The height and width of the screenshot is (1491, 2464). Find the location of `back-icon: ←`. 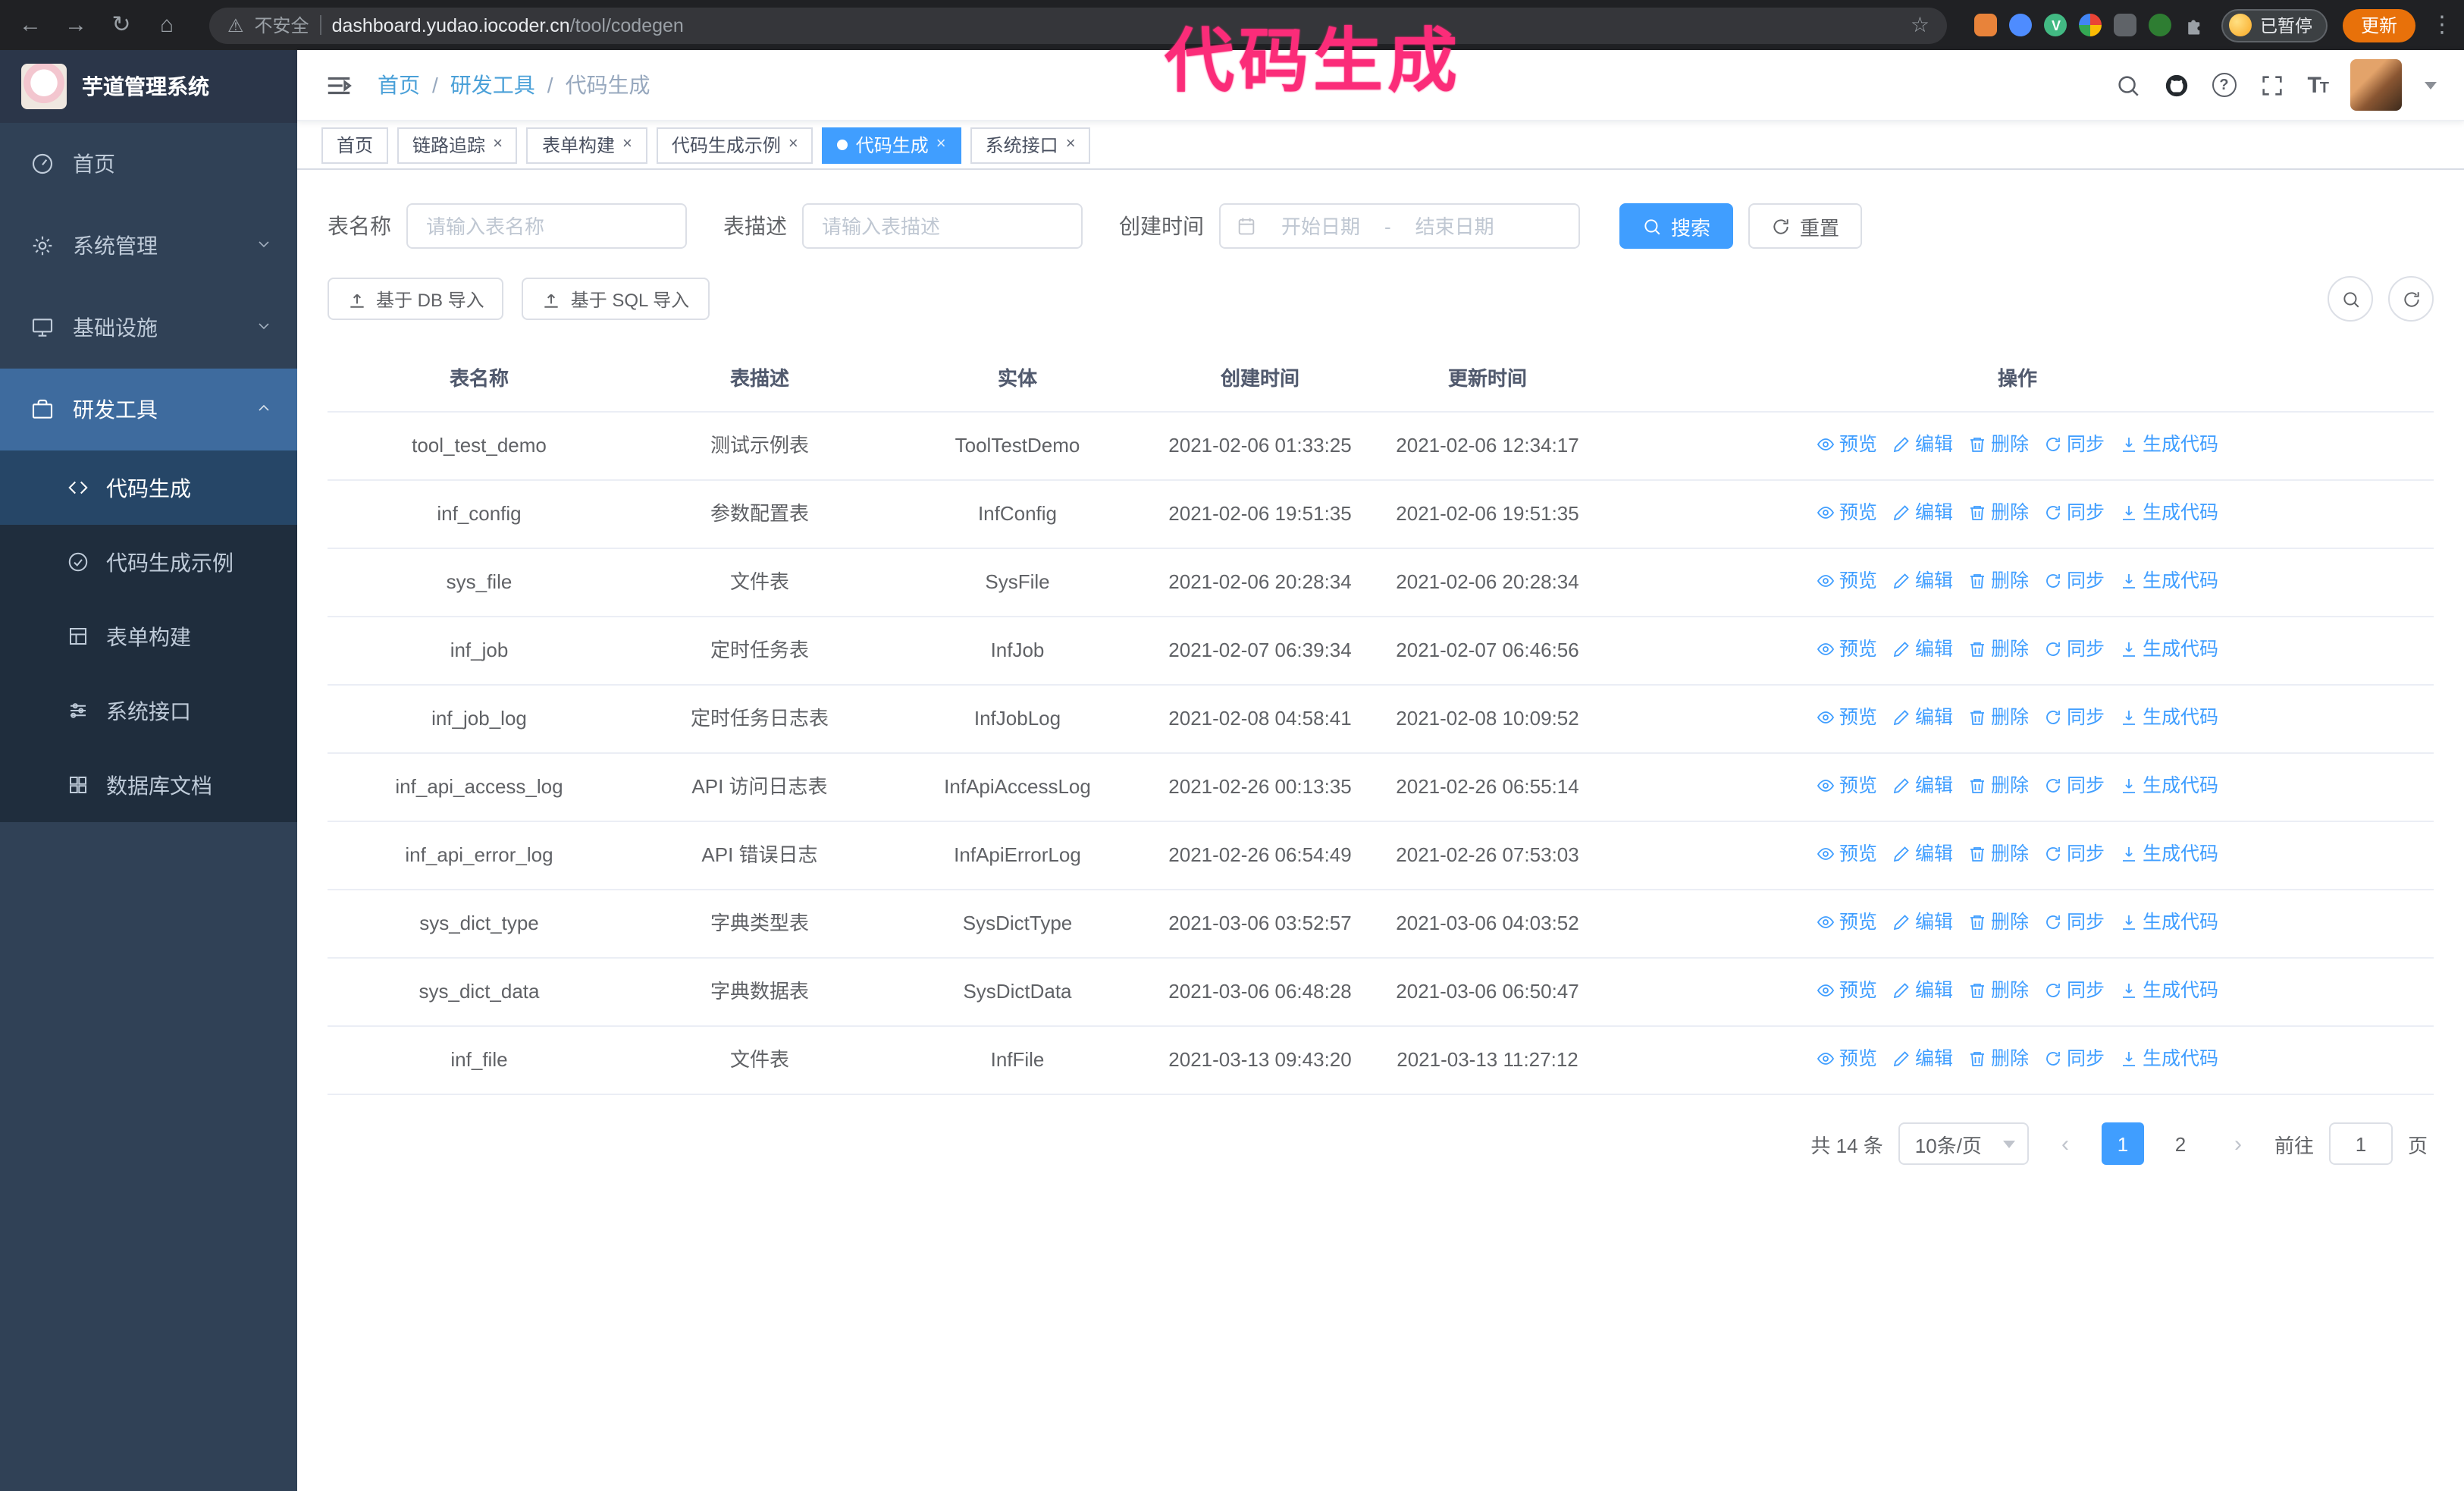

back-icon: ← is located at coordinates (30, 25).